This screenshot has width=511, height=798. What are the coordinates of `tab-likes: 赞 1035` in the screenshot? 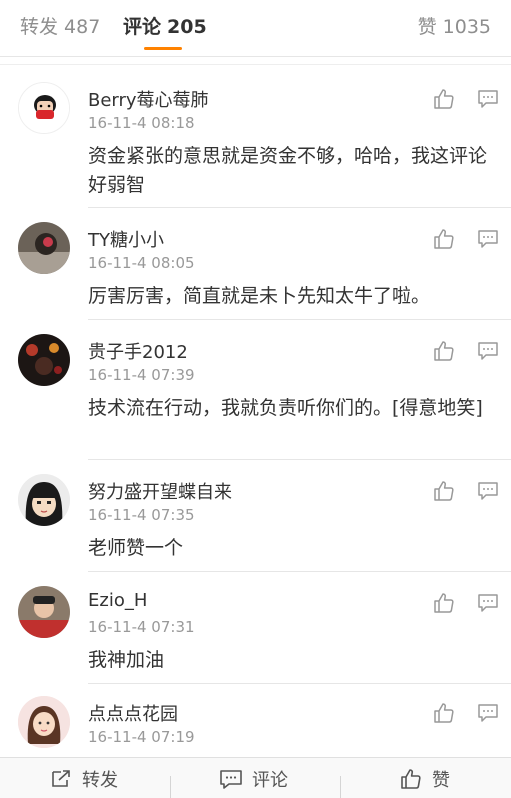 It's located at (454, 27).